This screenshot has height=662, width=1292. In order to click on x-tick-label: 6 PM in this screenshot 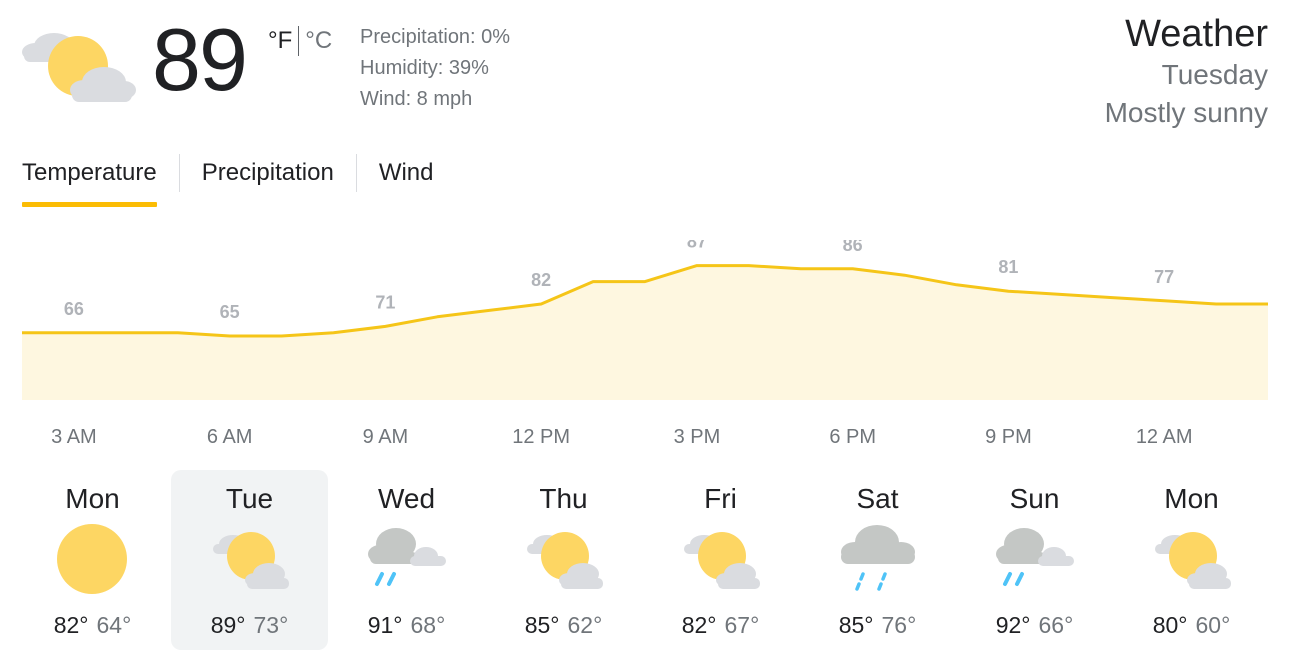, I will do `click(852, 437)`.